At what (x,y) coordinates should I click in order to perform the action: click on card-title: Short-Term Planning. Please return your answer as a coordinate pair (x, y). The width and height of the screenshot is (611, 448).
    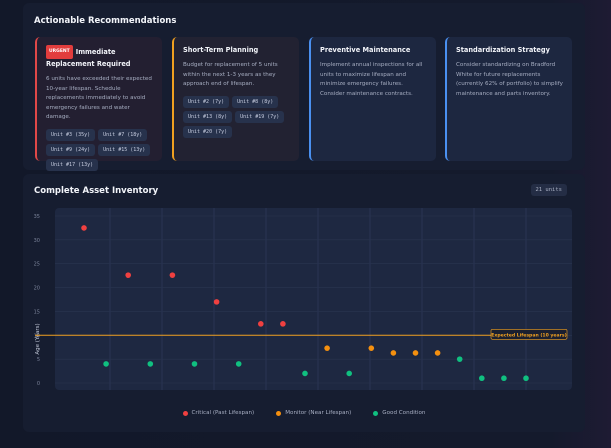
    Looking at the image, I should click on (236, 50).